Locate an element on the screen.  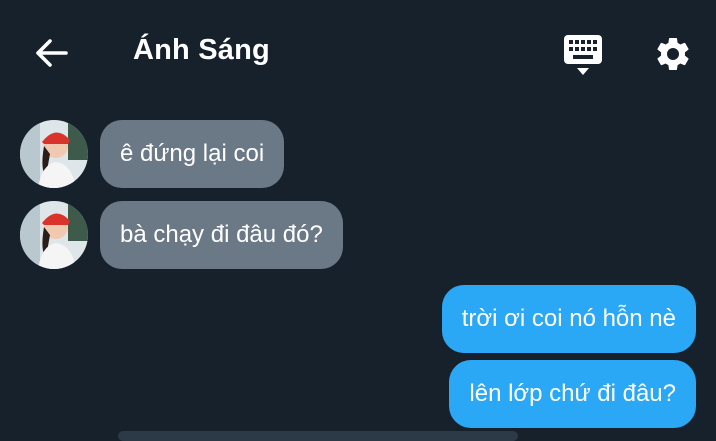
arrow-left-icon is located at coordinates (52, 53).